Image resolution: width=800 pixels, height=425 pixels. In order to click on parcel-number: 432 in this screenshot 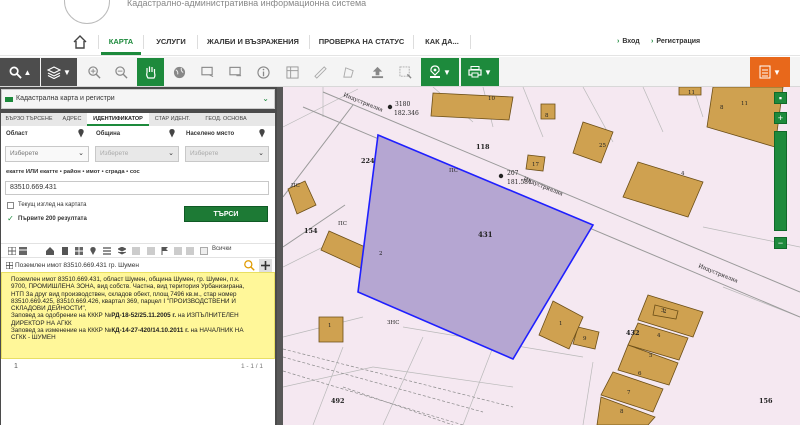, I will do `click(633, 333)`.